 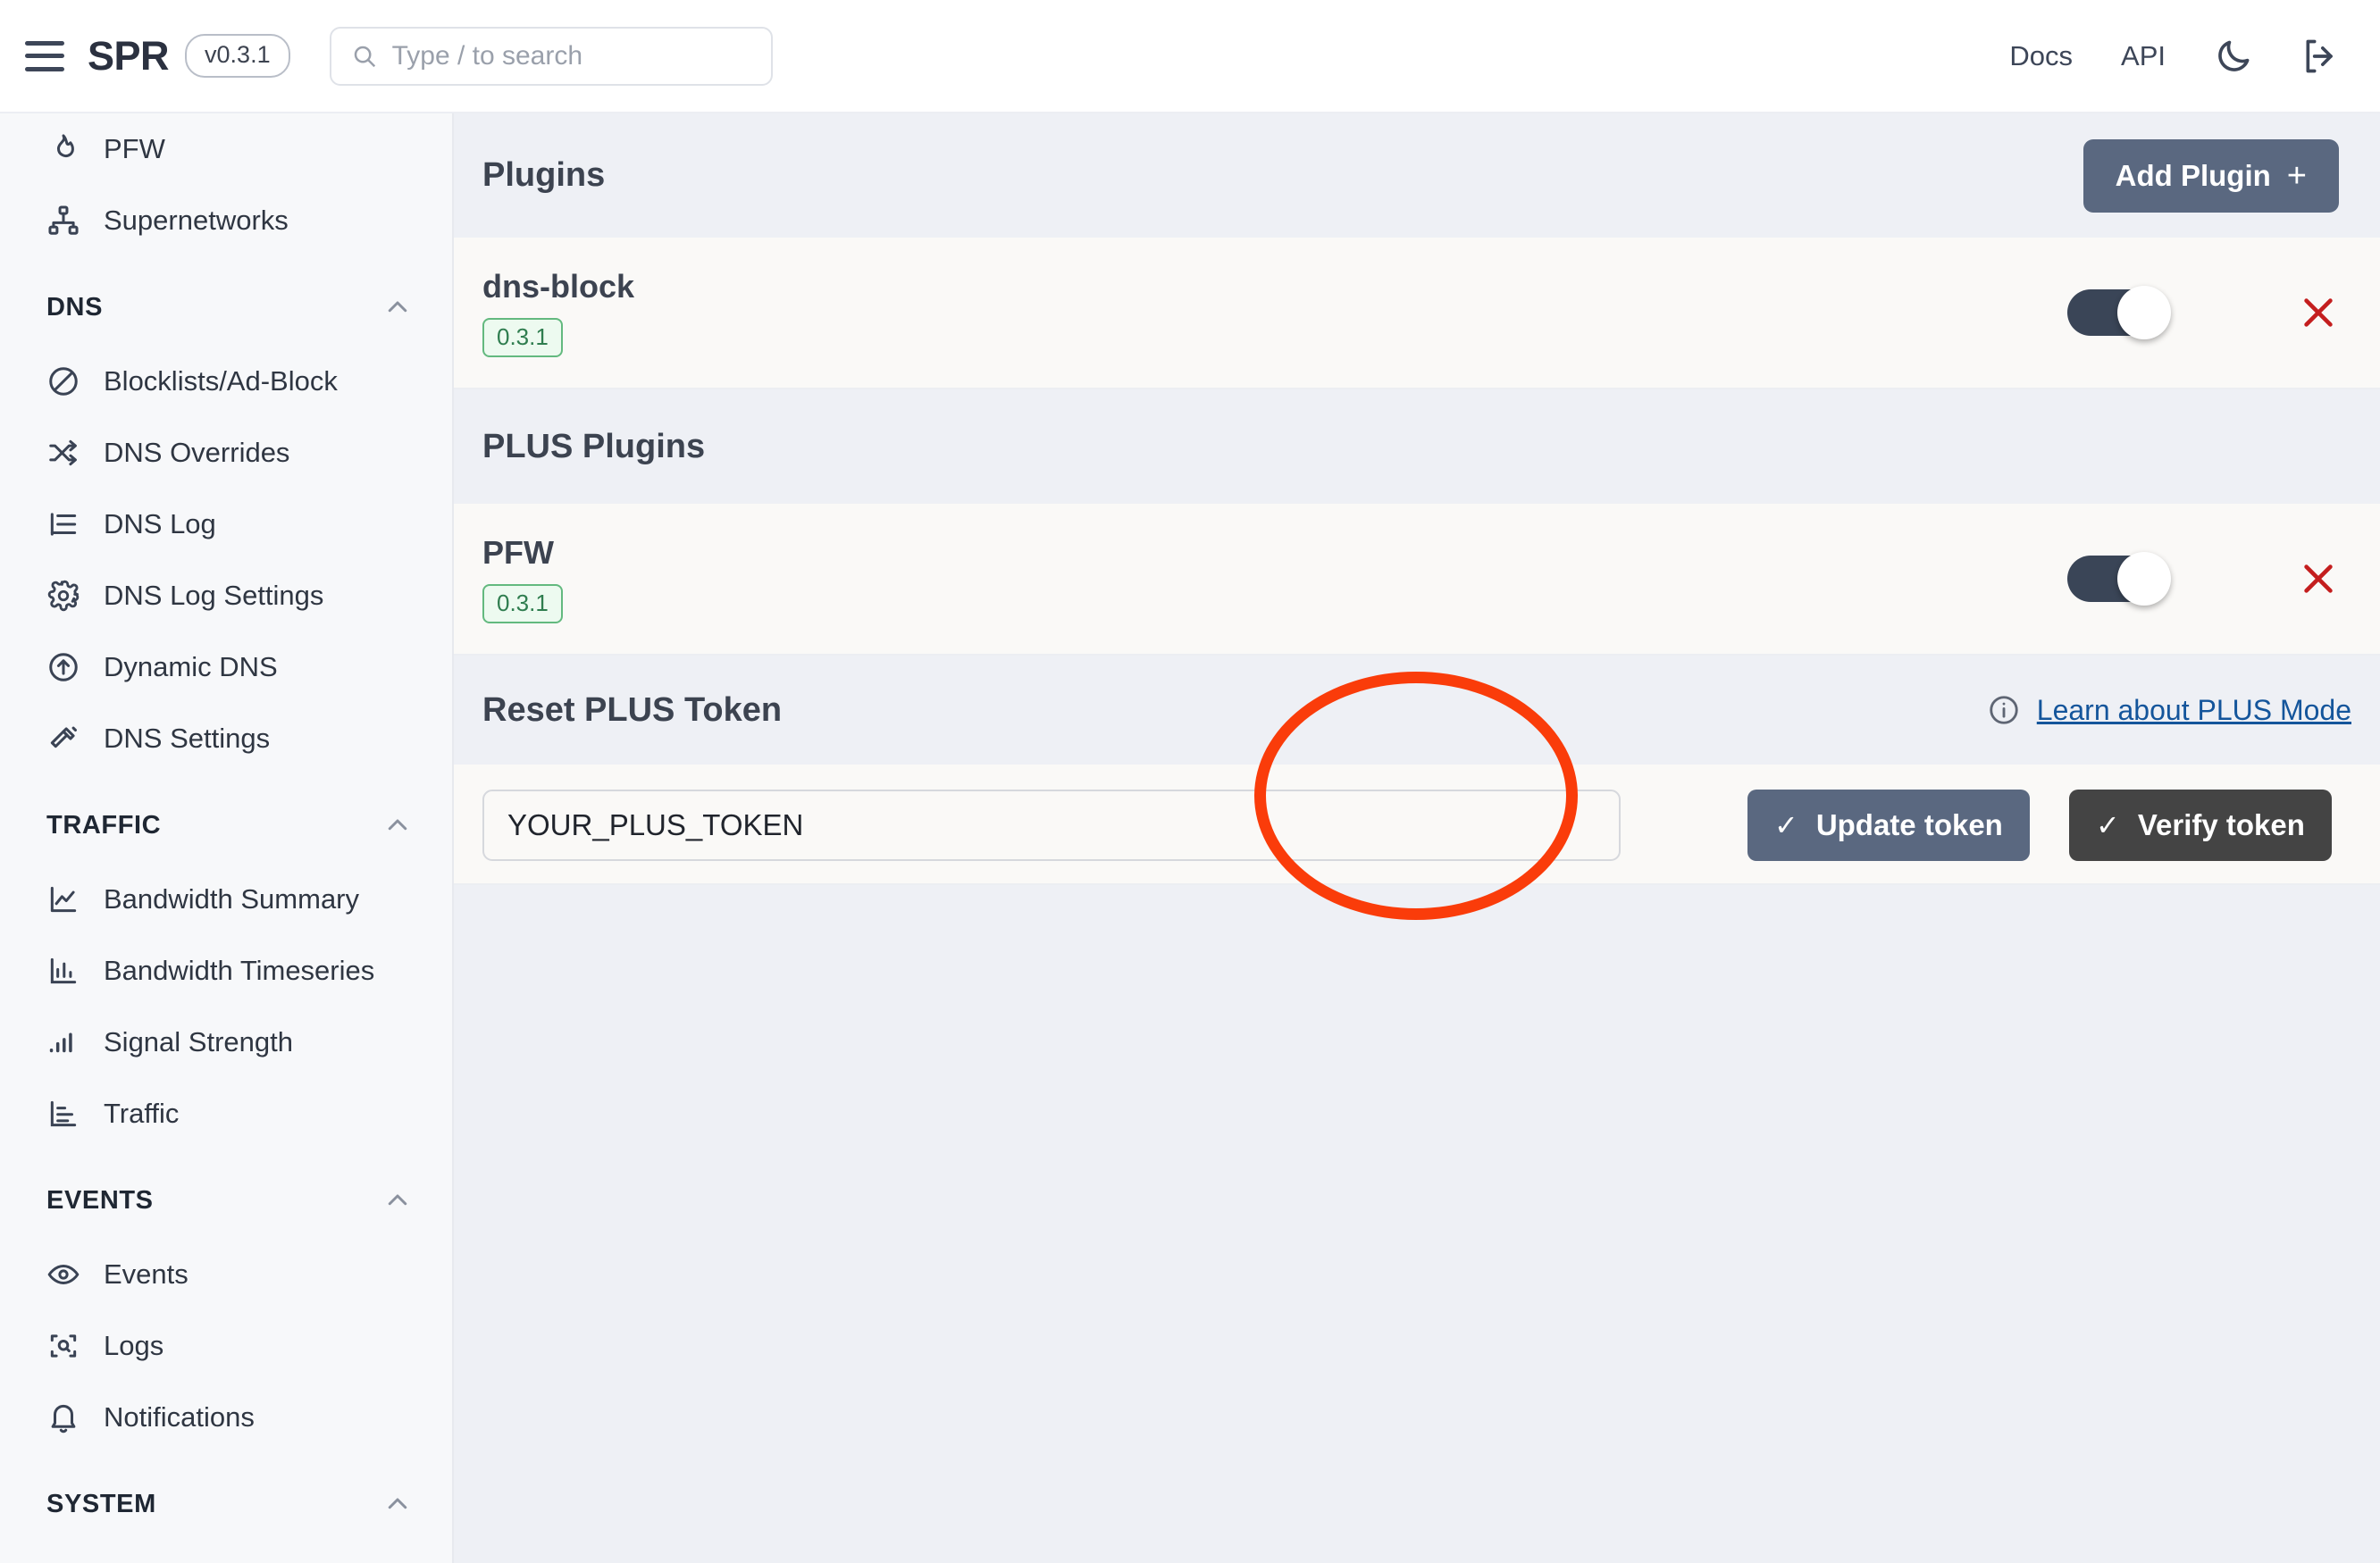 What do you see at coordinates (559, 286) in the screenshot?
I see `plugin-name: dns-block` at bounding box center [559, 286].